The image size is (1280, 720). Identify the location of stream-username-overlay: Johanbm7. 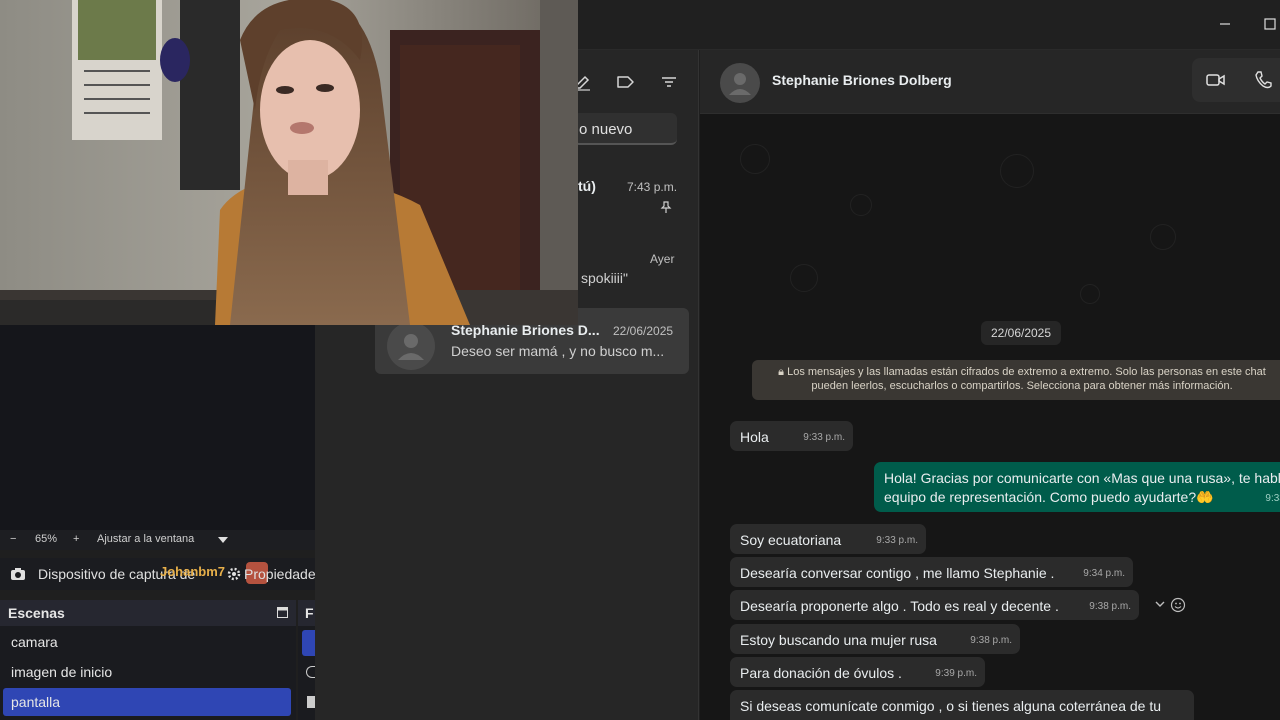
(193, 571).